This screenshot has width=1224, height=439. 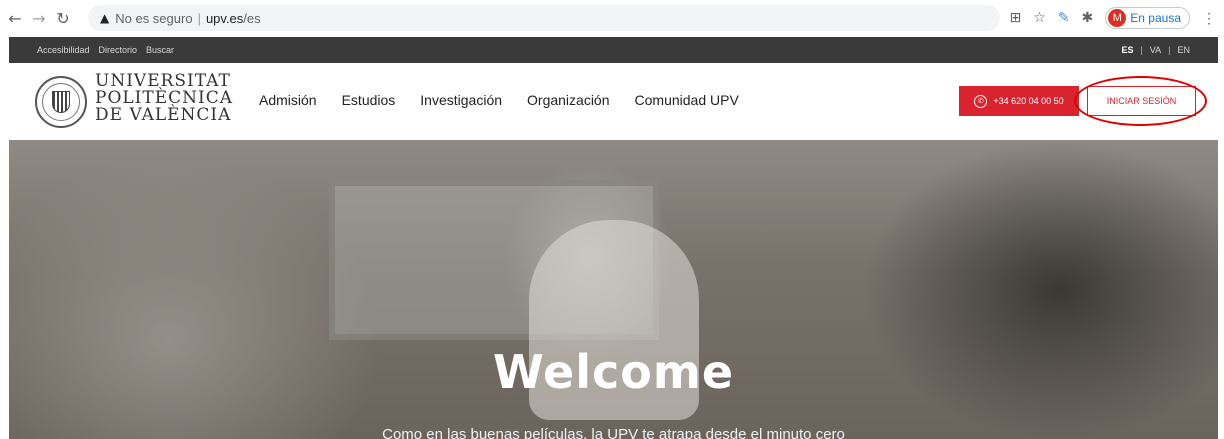 What do you see at coordinates (1016, 18) in the screenshot?
I see `grid-icon: ⊞` at bounding box center [1016, 18].